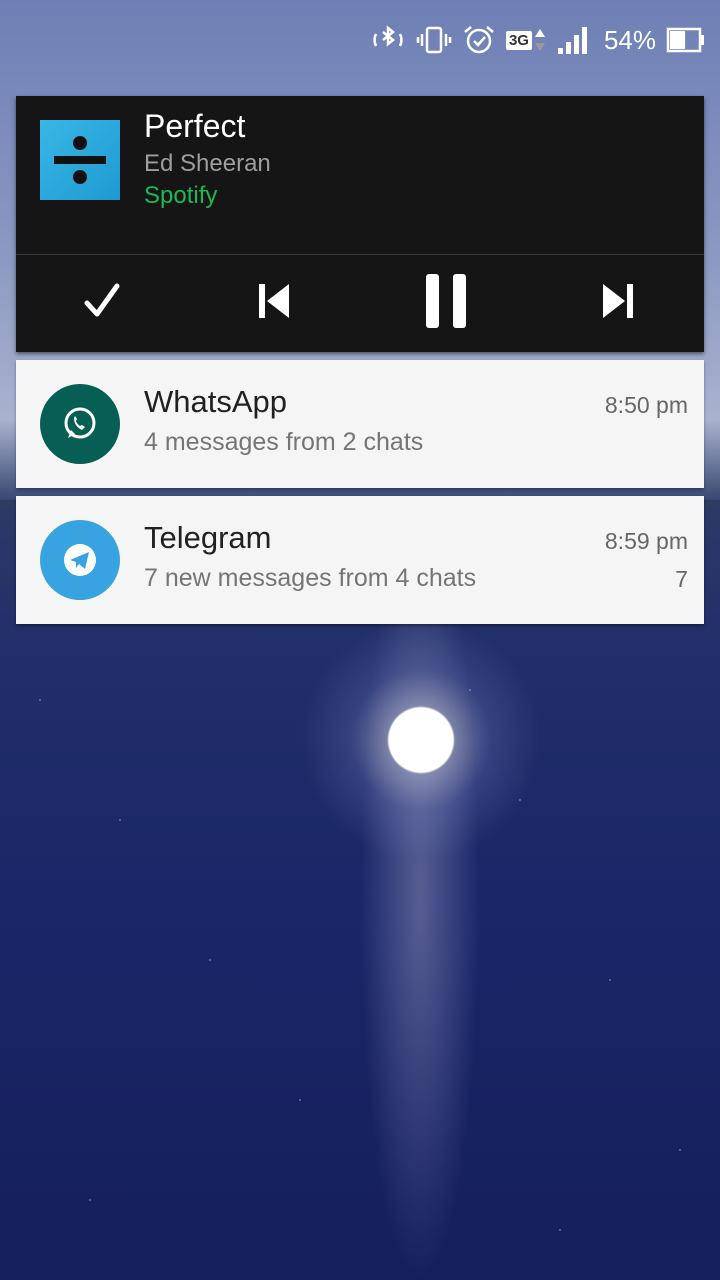 The height and width of the screenshot is (1280, 720). I want to click on telegram-app-icon, so click(80, 560).